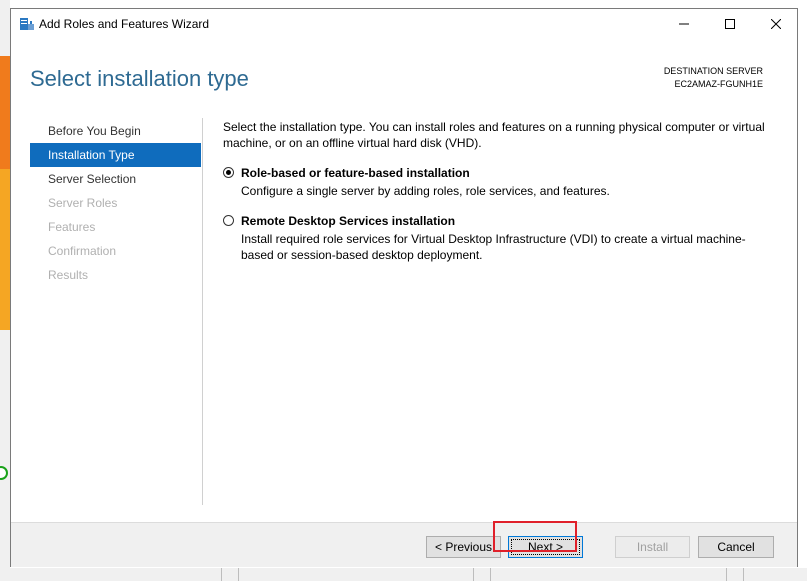 The height and width of the screenshot is (581, 807). I want to click on close-icon, so click(776, 25).